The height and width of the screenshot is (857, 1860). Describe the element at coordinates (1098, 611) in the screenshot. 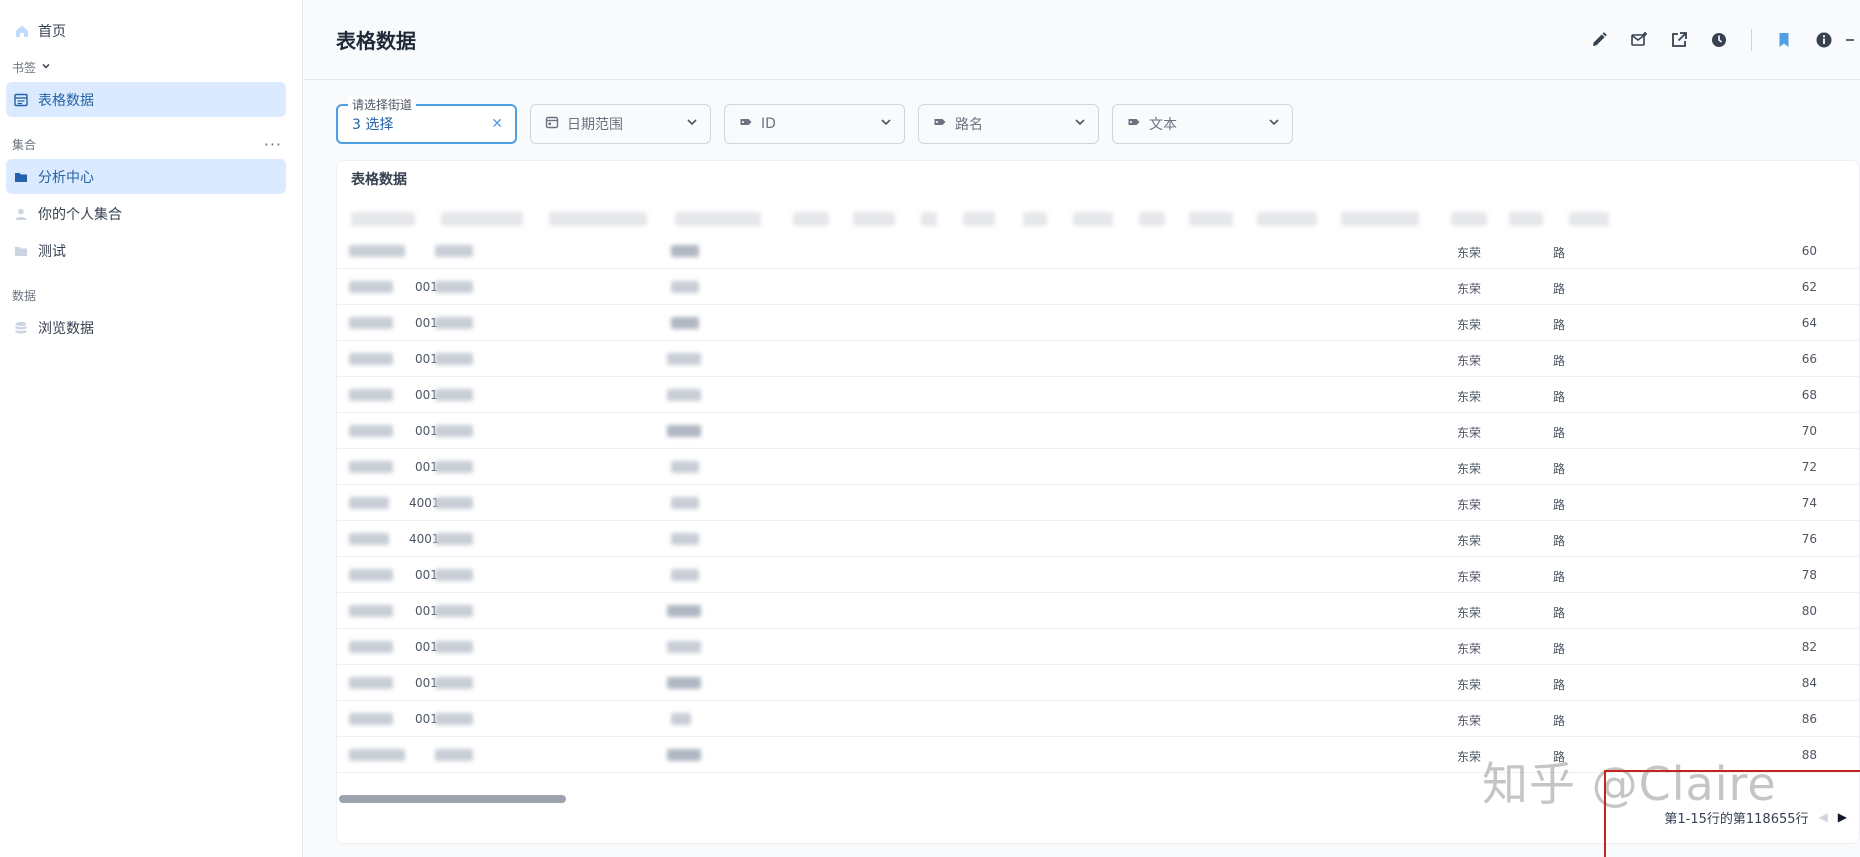

I see `table-row: 001 东荣 路 80` at that location.